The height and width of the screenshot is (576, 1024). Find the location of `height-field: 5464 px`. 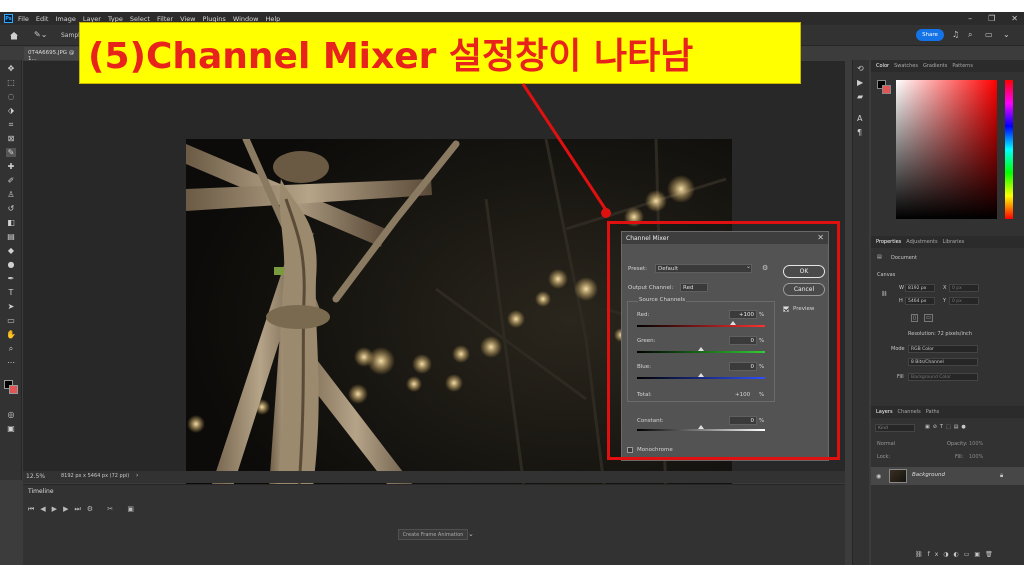

height-field: 5464 px is located at coordinates (920, 301).